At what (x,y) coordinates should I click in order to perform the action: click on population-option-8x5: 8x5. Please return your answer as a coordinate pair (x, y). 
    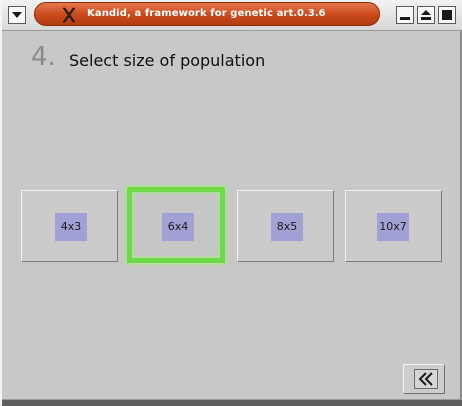
    Looking at the image, I should click on (285, 226).